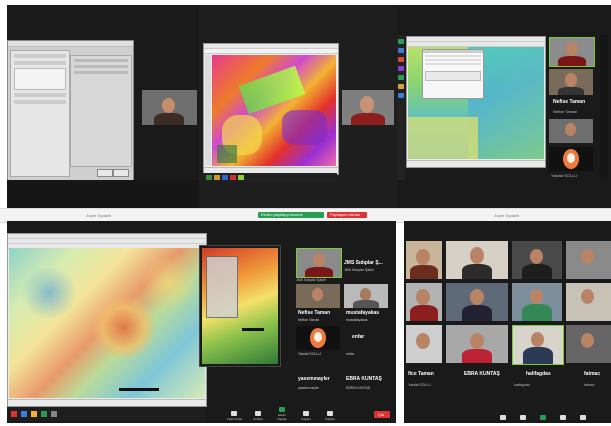  I want to click on record-button, so click(563, 418).